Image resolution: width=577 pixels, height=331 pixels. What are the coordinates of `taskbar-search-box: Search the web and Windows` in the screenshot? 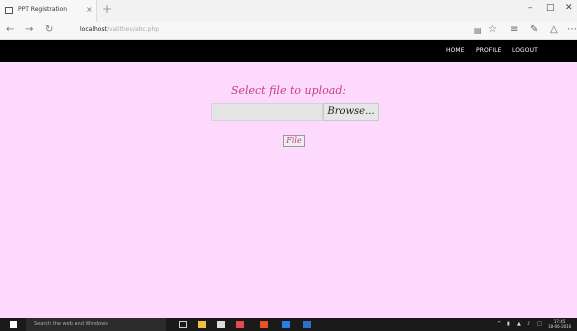 It's located at (96, 324).